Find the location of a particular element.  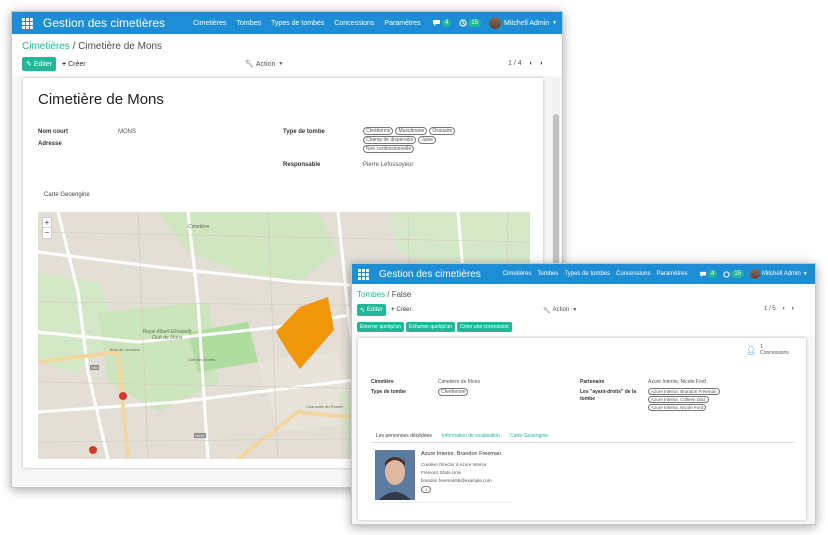

create-button-label: Créer is located at coordinates (404, 310).